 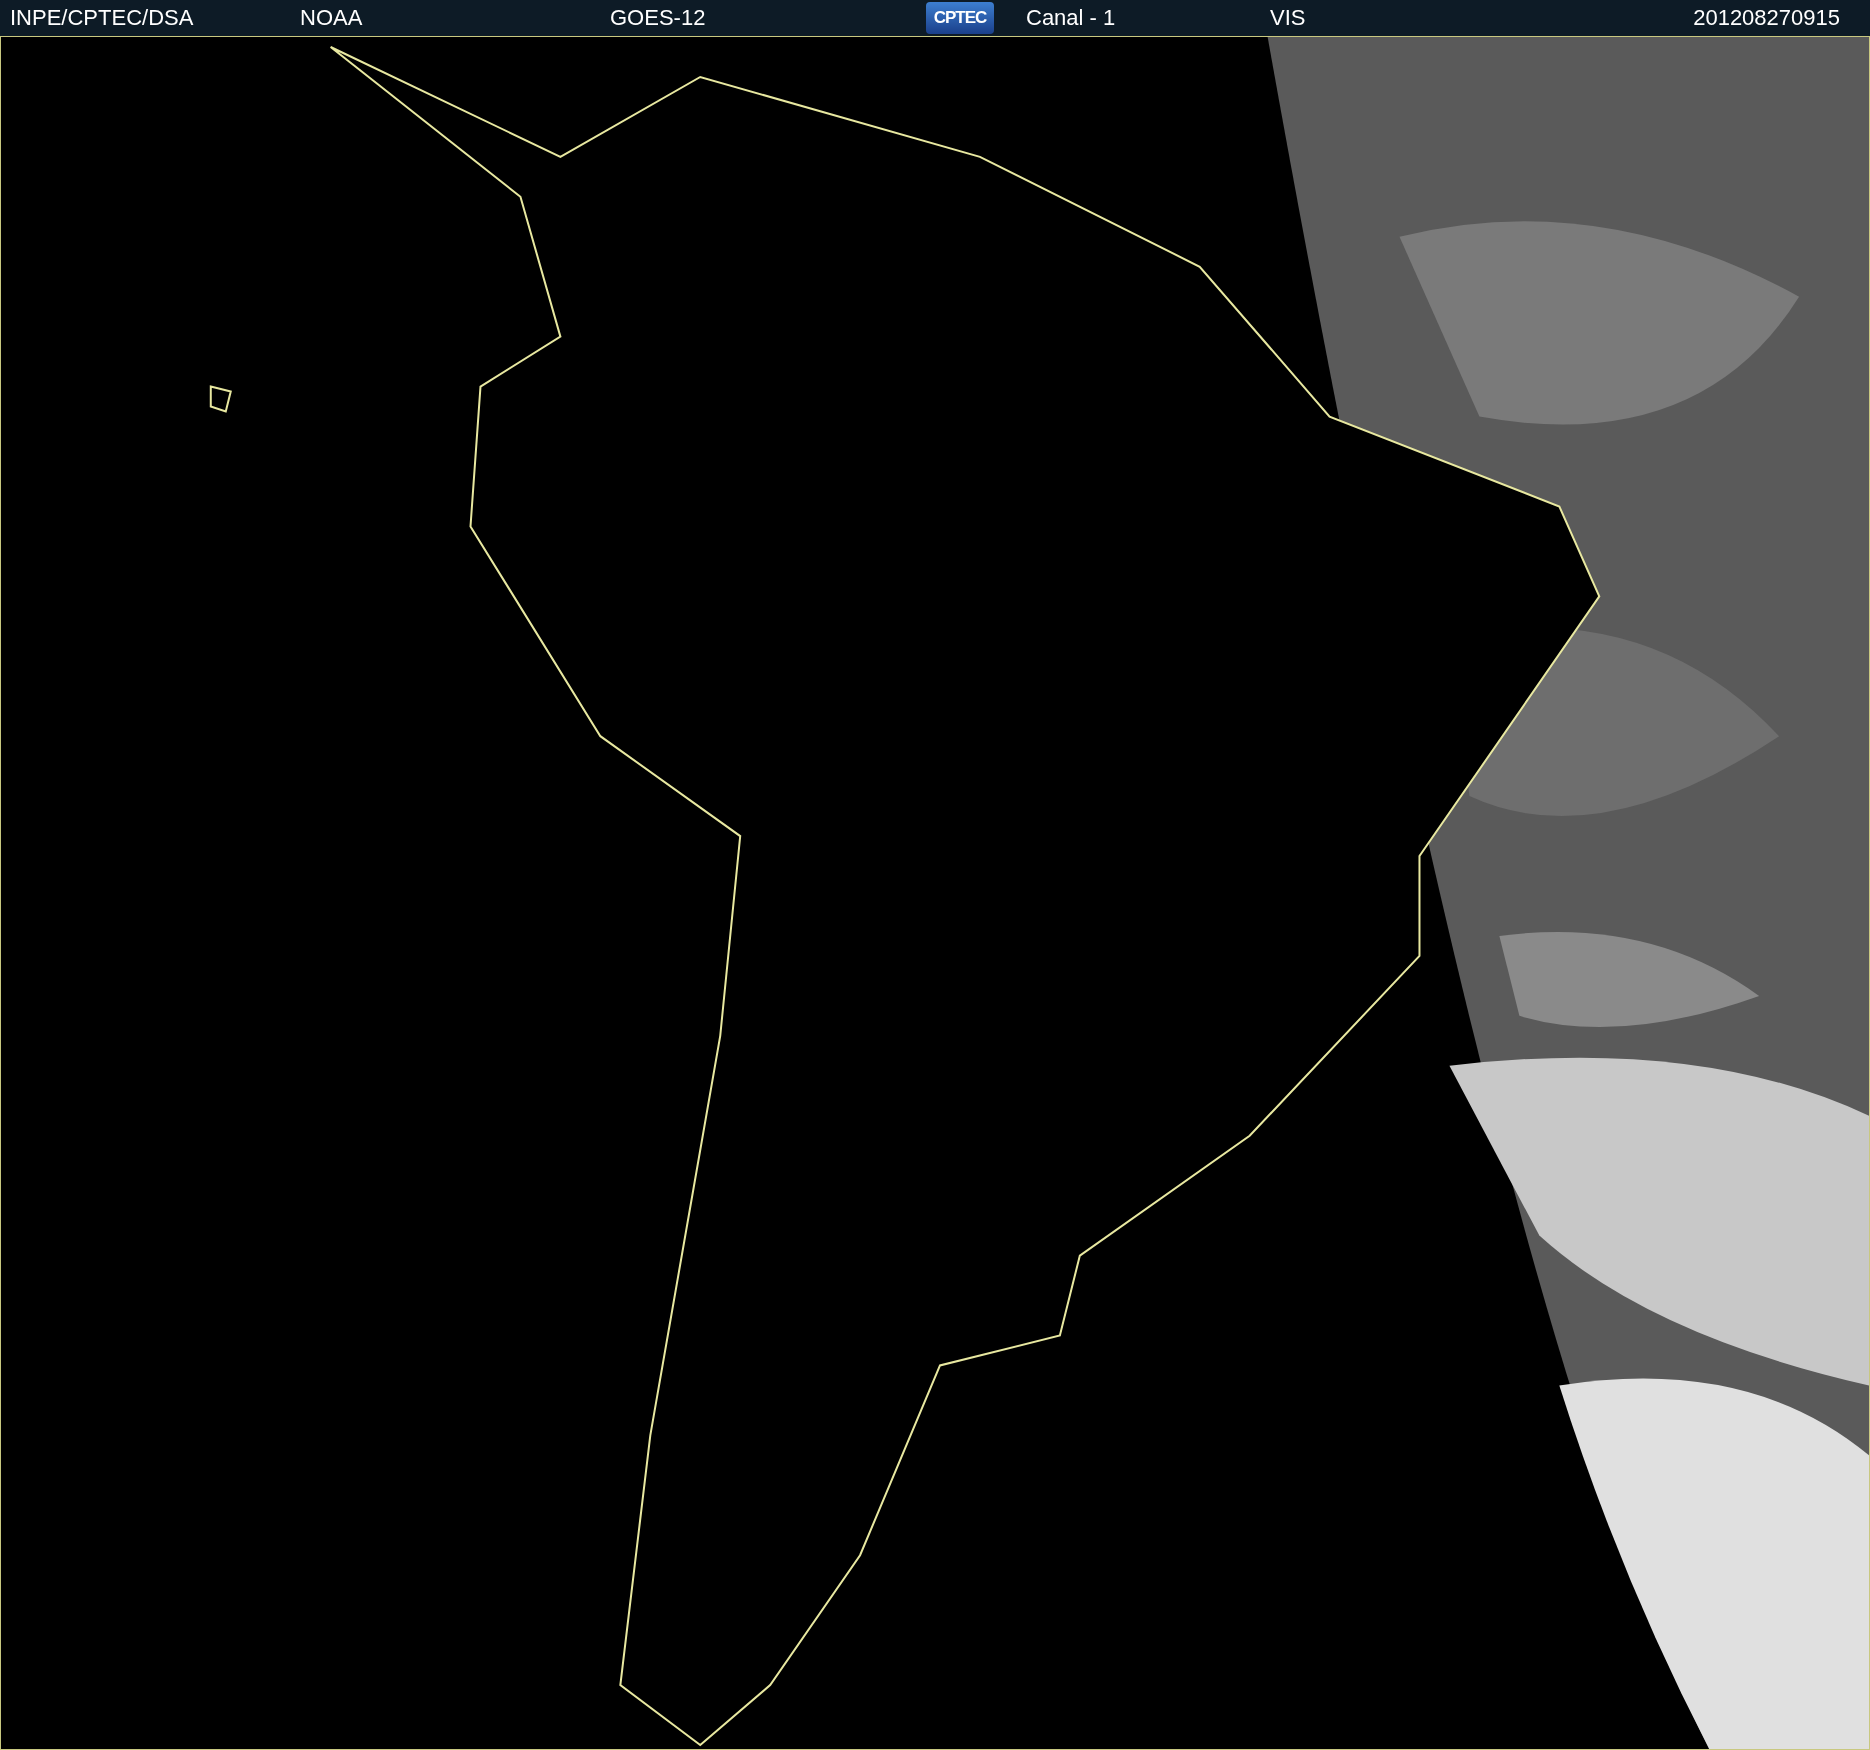 I want to click on channel-label: Canal - 1, so click(x=1071, y=18).